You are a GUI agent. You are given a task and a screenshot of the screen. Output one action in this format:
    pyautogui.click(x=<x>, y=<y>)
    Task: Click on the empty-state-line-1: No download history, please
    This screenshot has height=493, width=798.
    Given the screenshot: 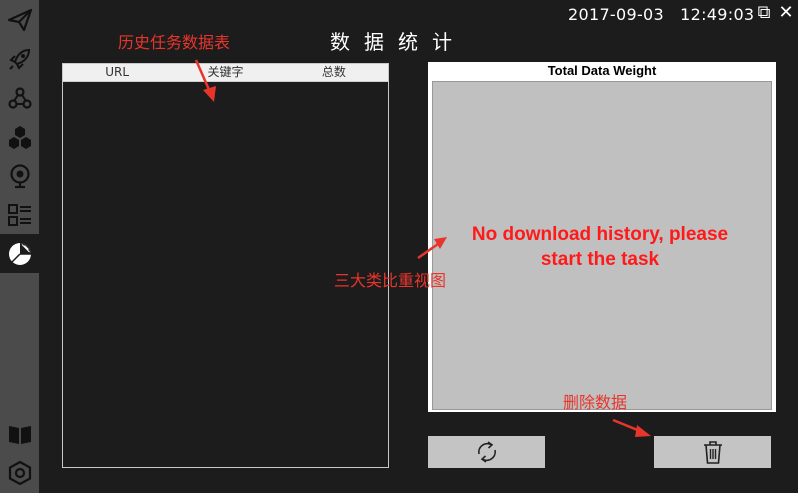 What is the action you would take?
    pyautogui.click(x=600, y=234)
    